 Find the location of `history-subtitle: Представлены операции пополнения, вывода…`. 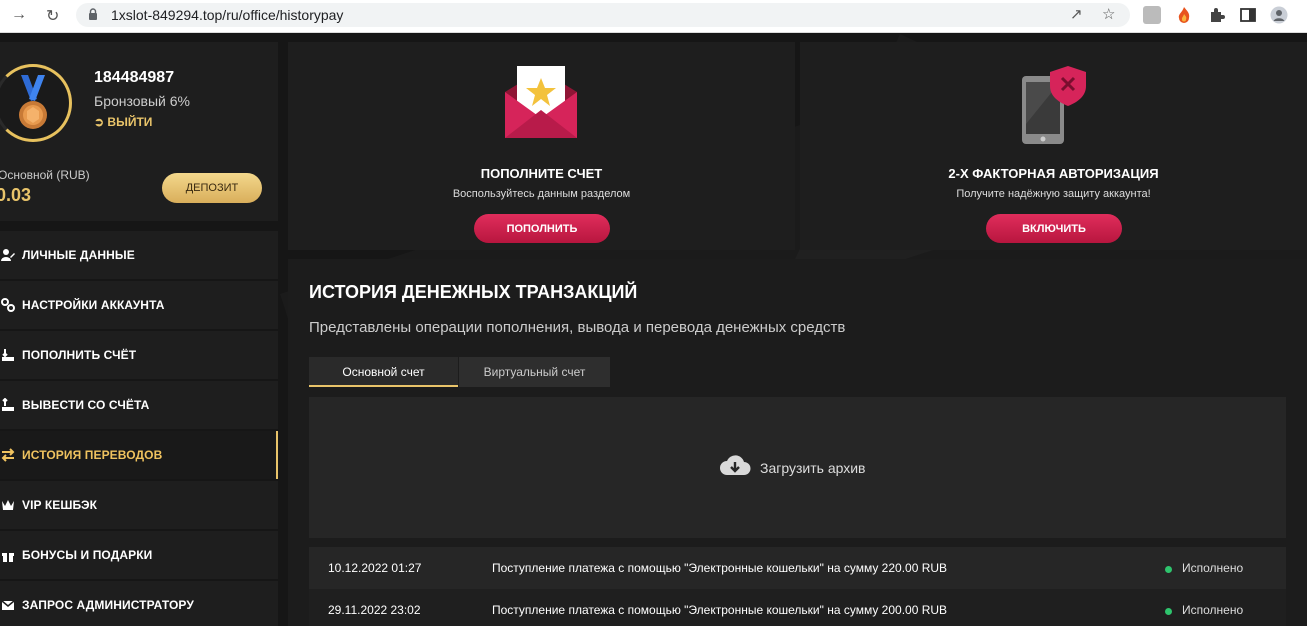

history-subtitle: Представлены операции пополнения, вывода… is located at coordinates (577, 327).